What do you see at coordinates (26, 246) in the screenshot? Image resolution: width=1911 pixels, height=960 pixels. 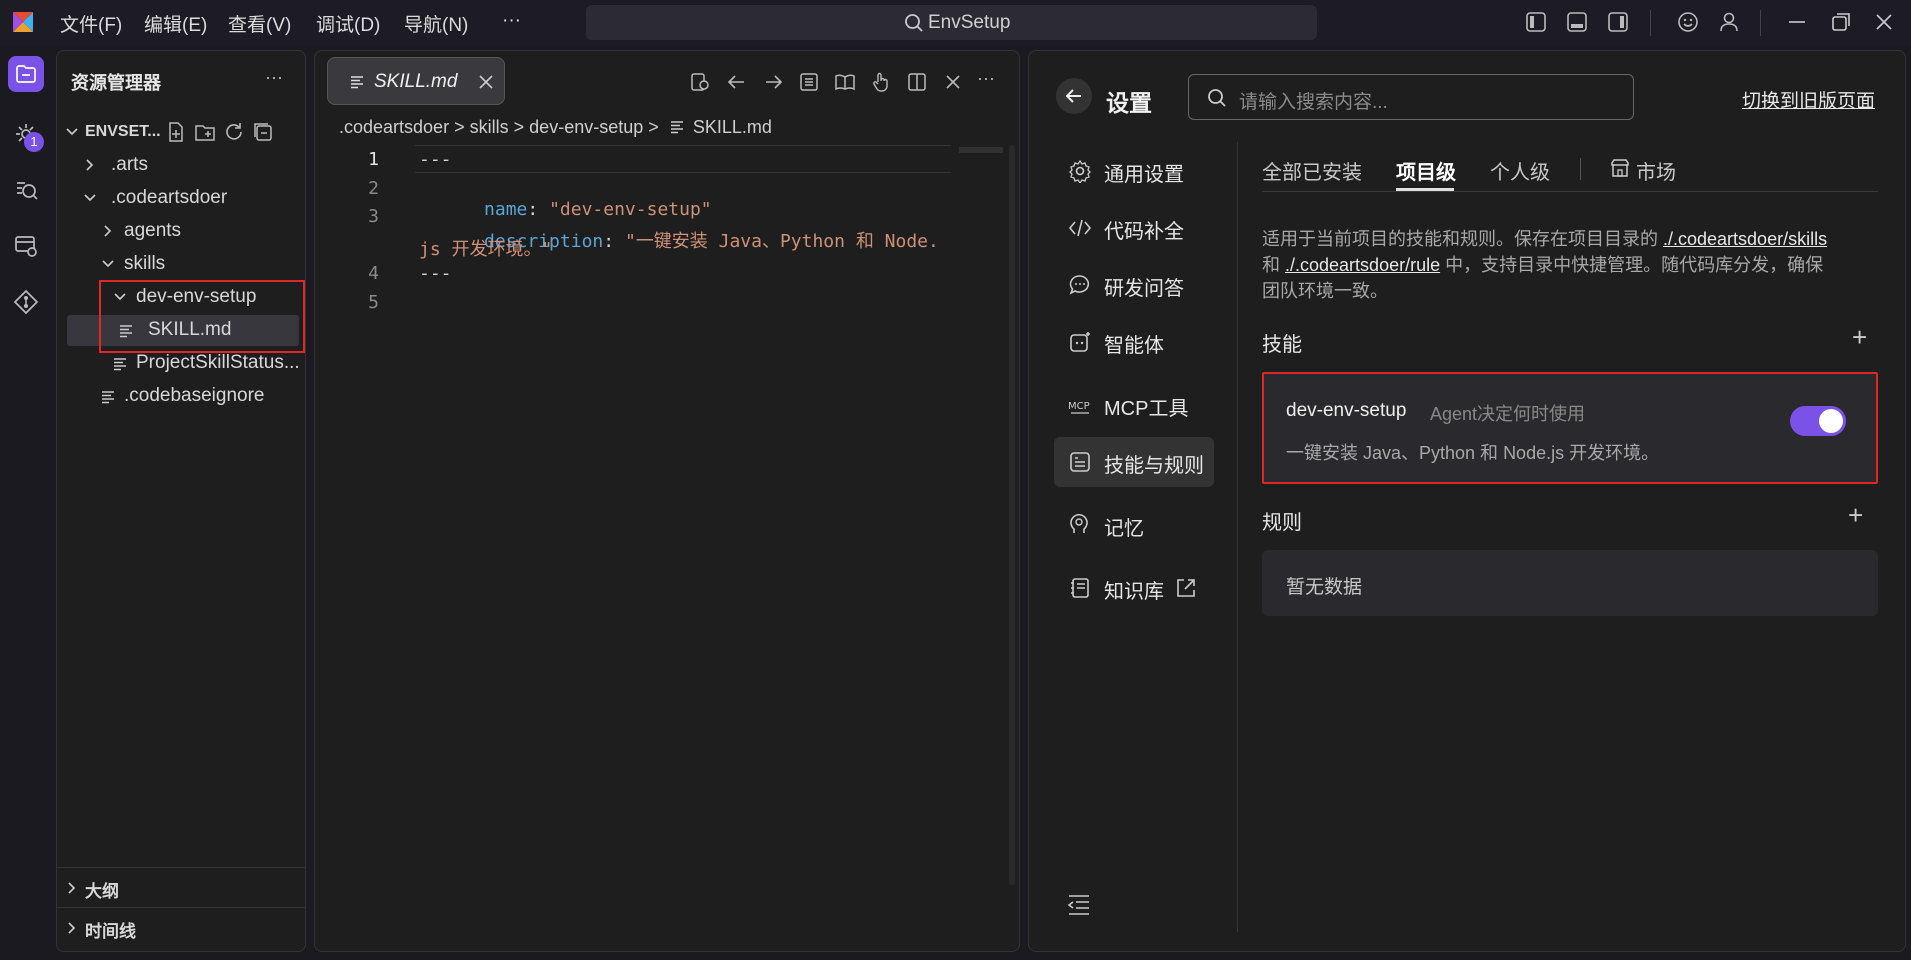 I see `remote-activity-icon` at bounding box center [26, 246].